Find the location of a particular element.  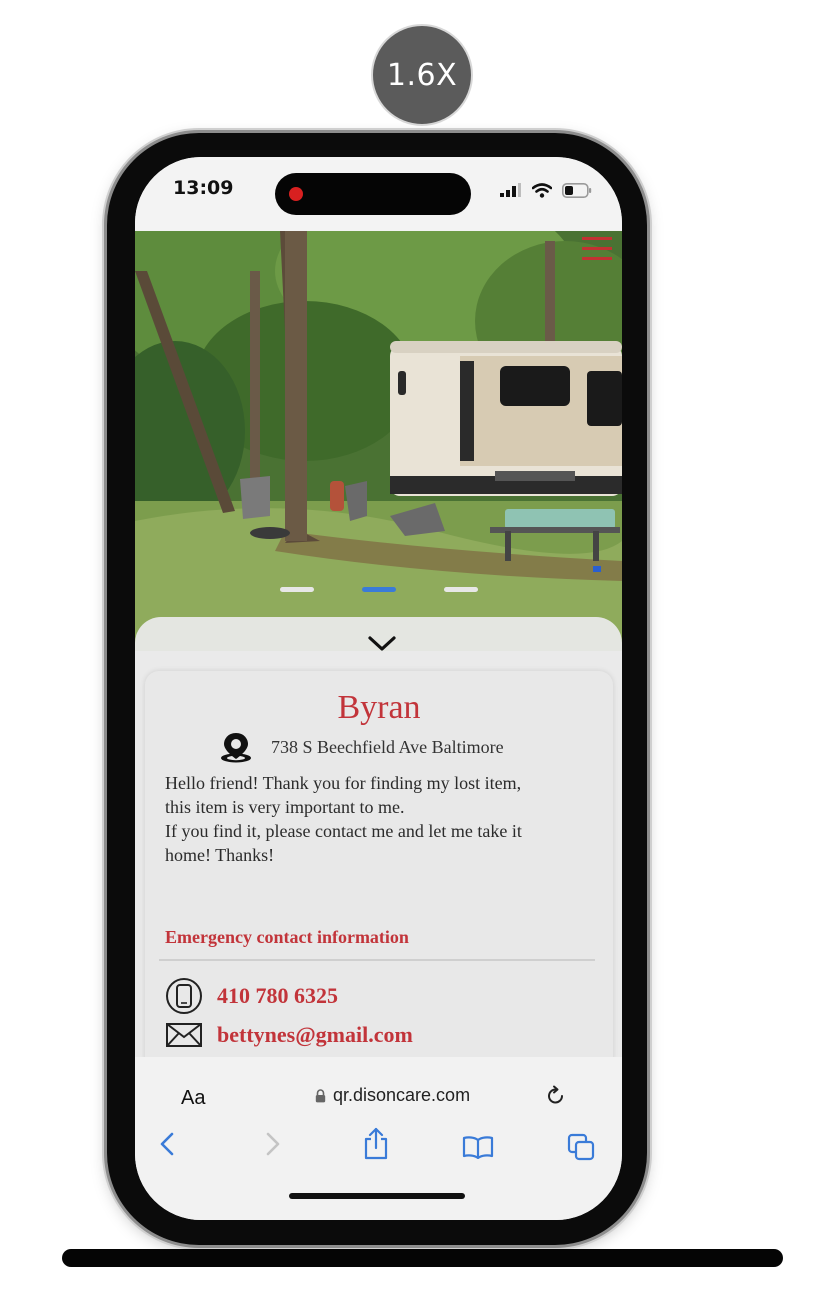

carousel-dot-active is located at coordinates (378, 589).